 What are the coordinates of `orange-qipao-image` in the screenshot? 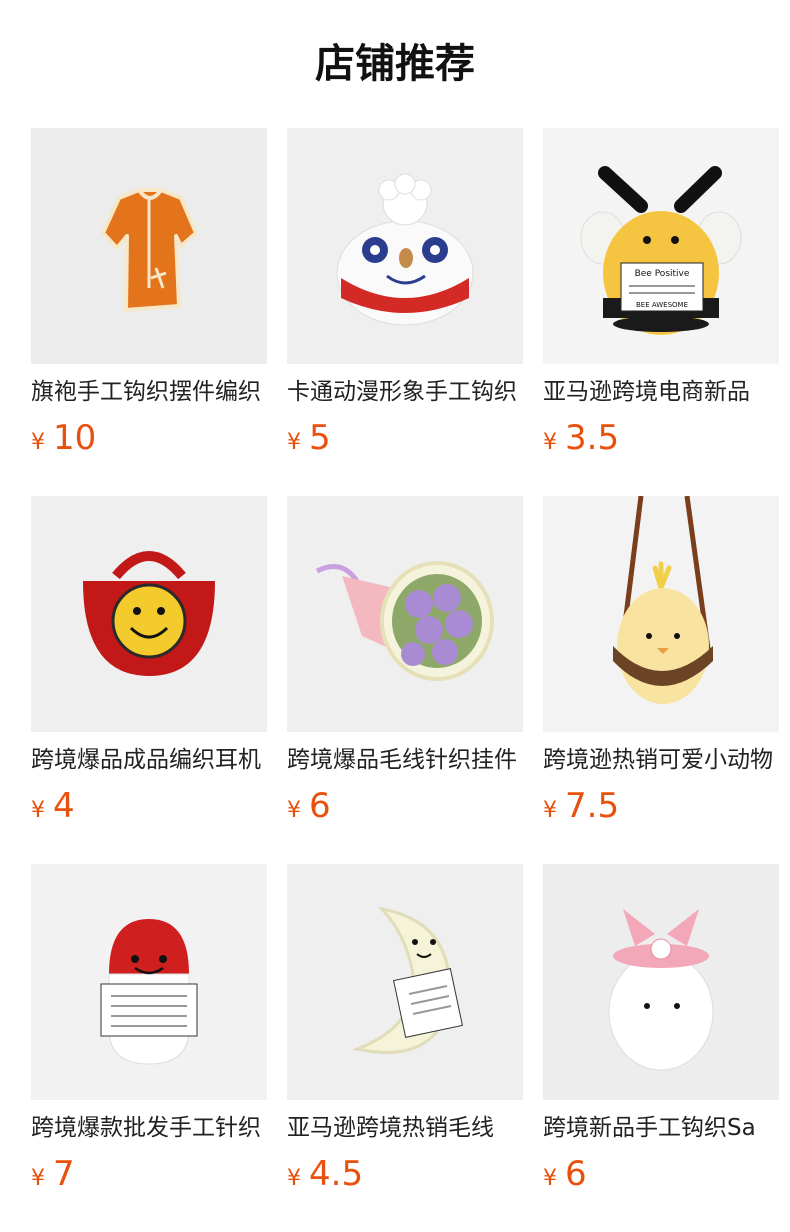 It's located at (149, 246).